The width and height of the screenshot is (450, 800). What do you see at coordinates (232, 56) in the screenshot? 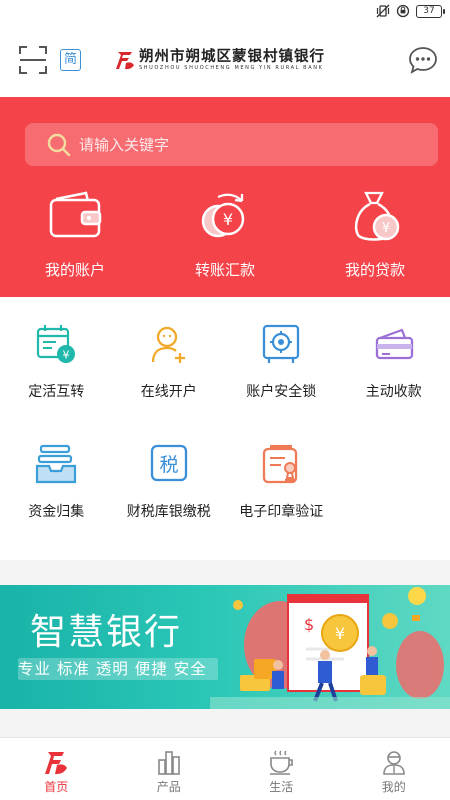
I see `bank-name-chinese: 朔州市朔城区蒙银村镇银行` at bounding box center [232, 56].